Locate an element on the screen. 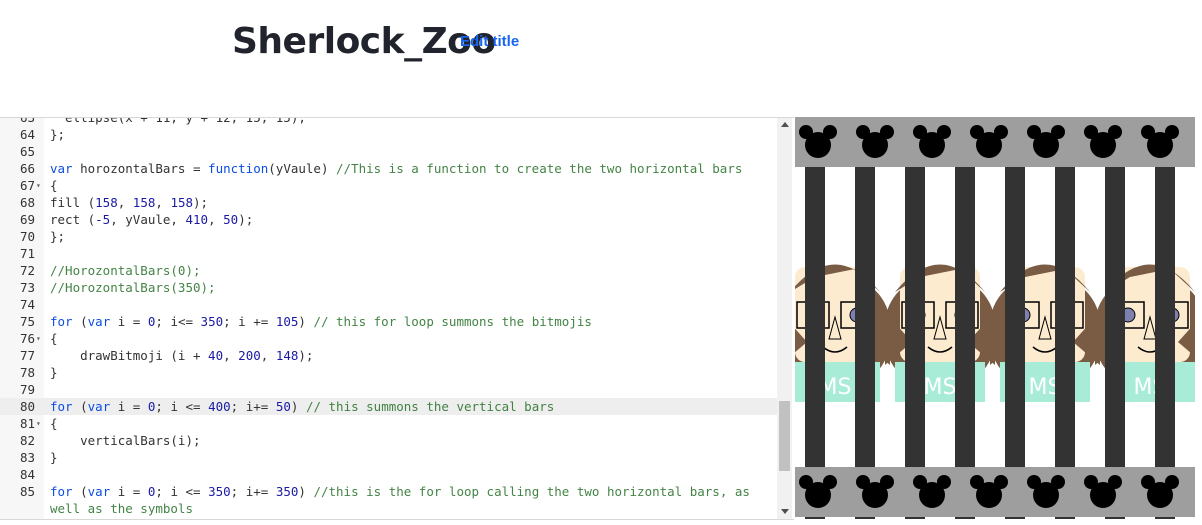 This screenshot has height=525, width=1202. code-token: //HorozontalBars(0); is located at coordinates (125, 270).